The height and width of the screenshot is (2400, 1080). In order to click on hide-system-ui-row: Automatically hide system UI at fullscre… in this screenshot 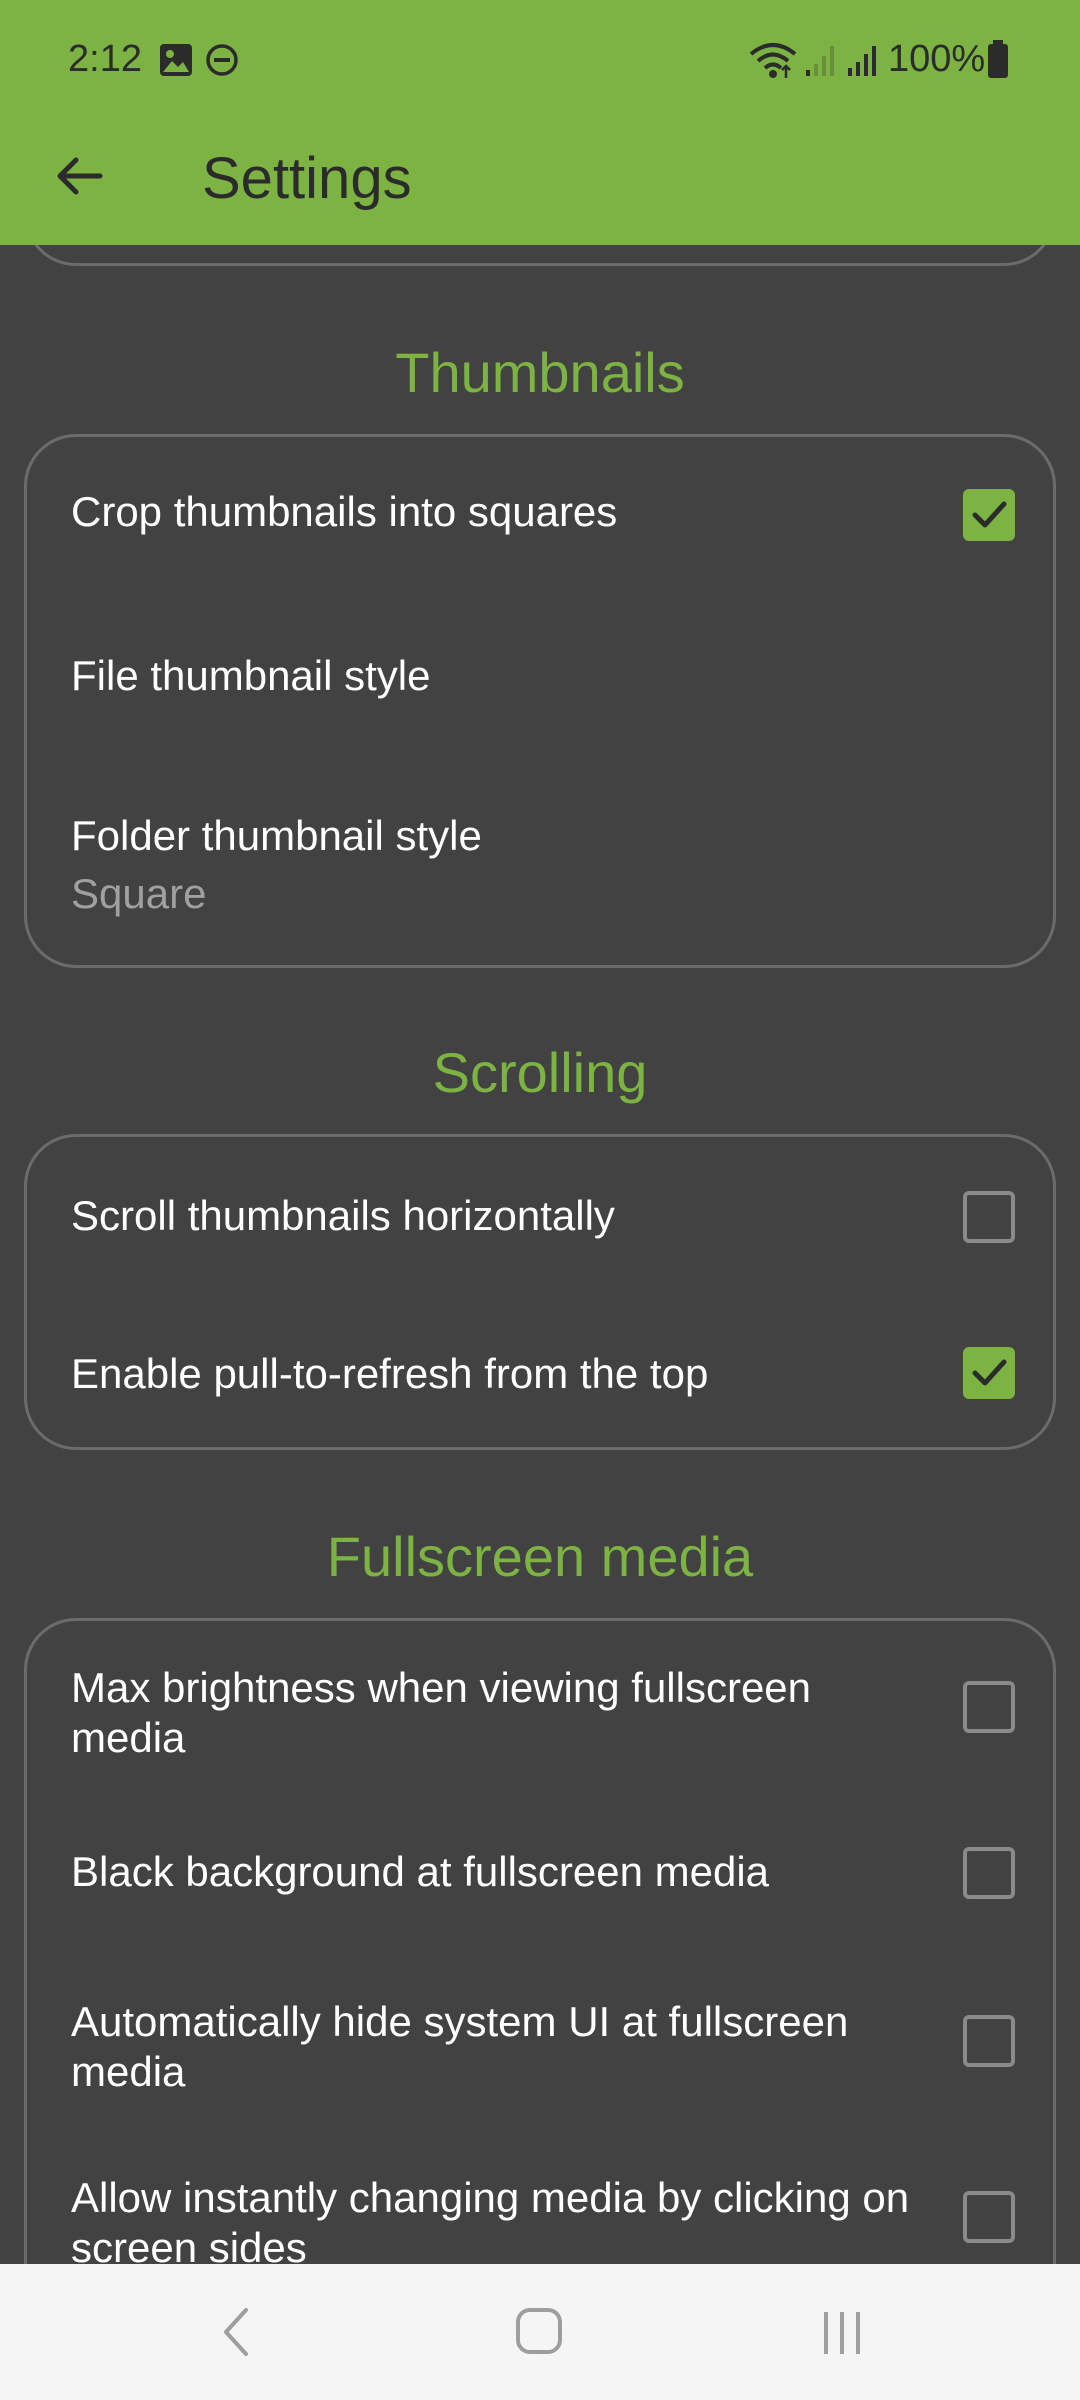, I will do `click(491, 2047)`.